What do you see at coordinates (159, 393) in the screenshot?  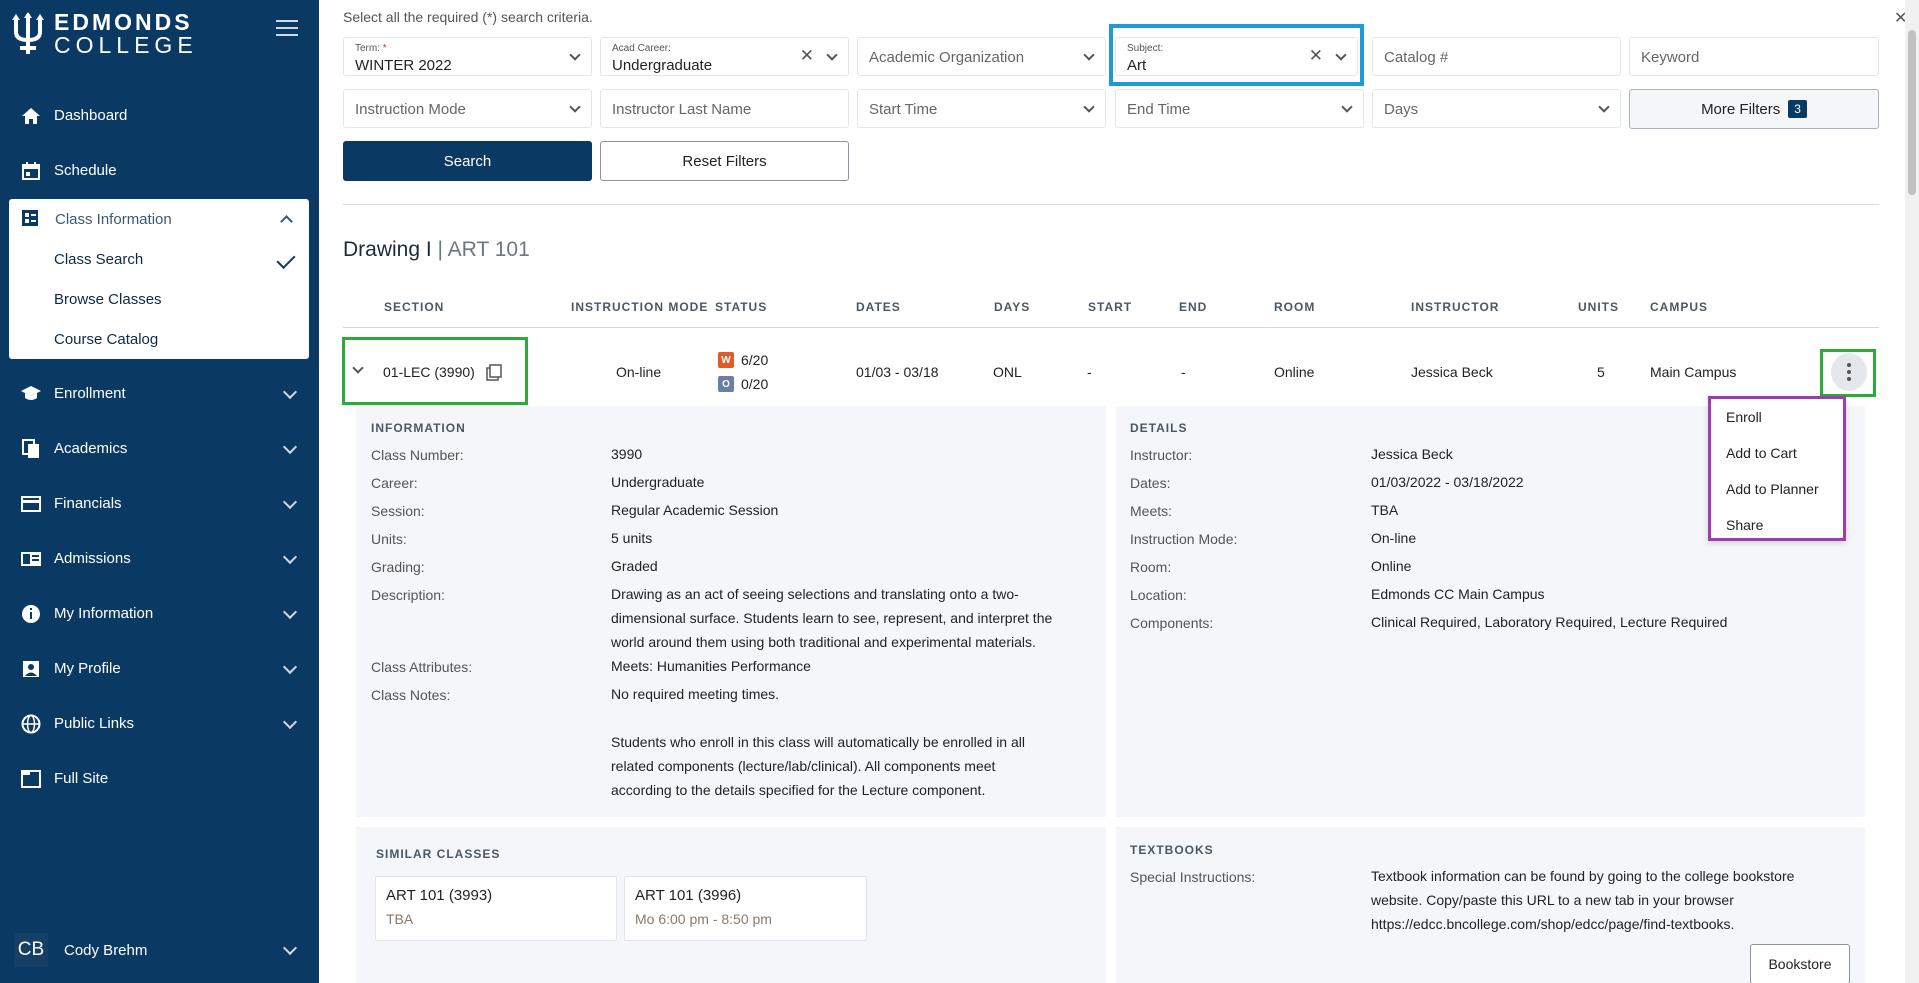 I see `sidebar-item-enrollment: Enrollment` at bounding box center [159, 393].